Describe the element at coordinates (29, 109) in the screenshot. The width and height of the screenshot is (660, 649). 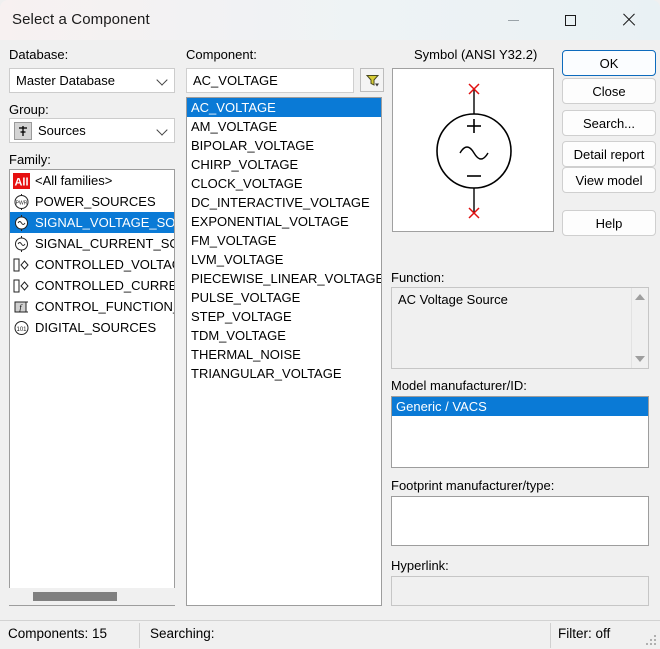
I see `group-label: Group:` at that location.